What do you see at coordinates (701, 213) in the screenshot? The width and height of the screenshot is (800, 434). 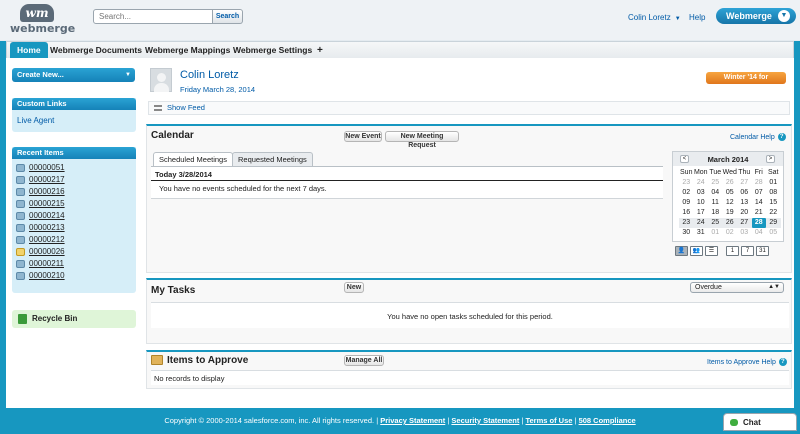 I see `calendar-day: 17` at bounding box center [701, 213].